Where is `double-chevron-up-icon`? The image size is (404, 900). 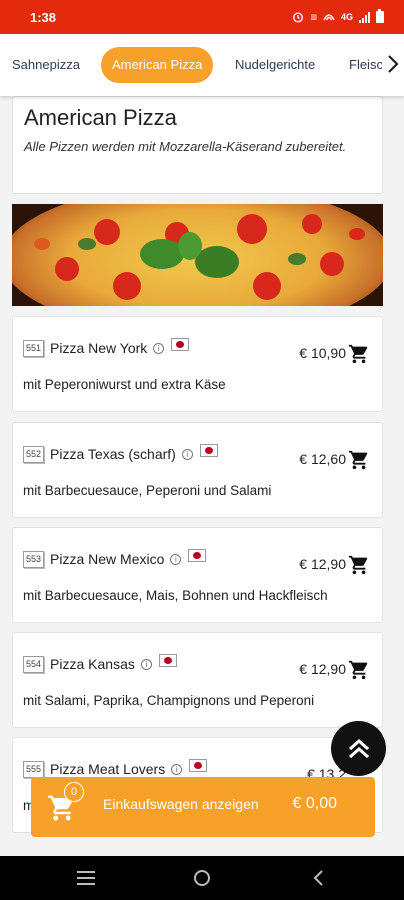 double-chevron-up-icon is located at coordinates (358, 748).